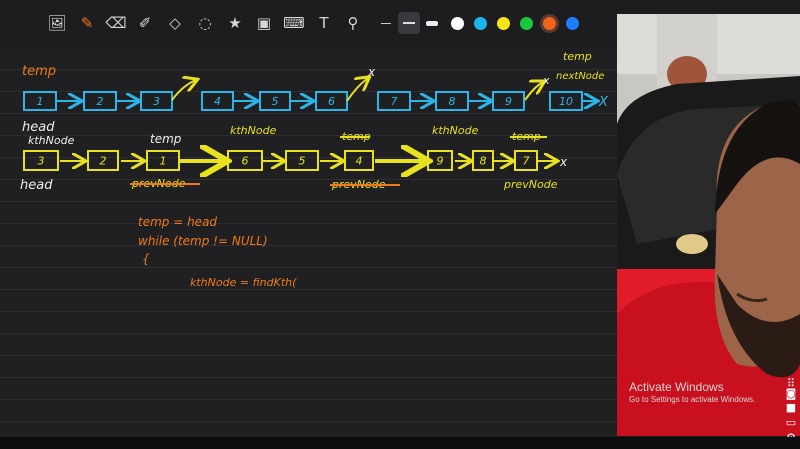  What do you see at coordinates (205, 23) in the screenshot?
I see `lasso-icon: ◌` at bounding box center [205, 23].